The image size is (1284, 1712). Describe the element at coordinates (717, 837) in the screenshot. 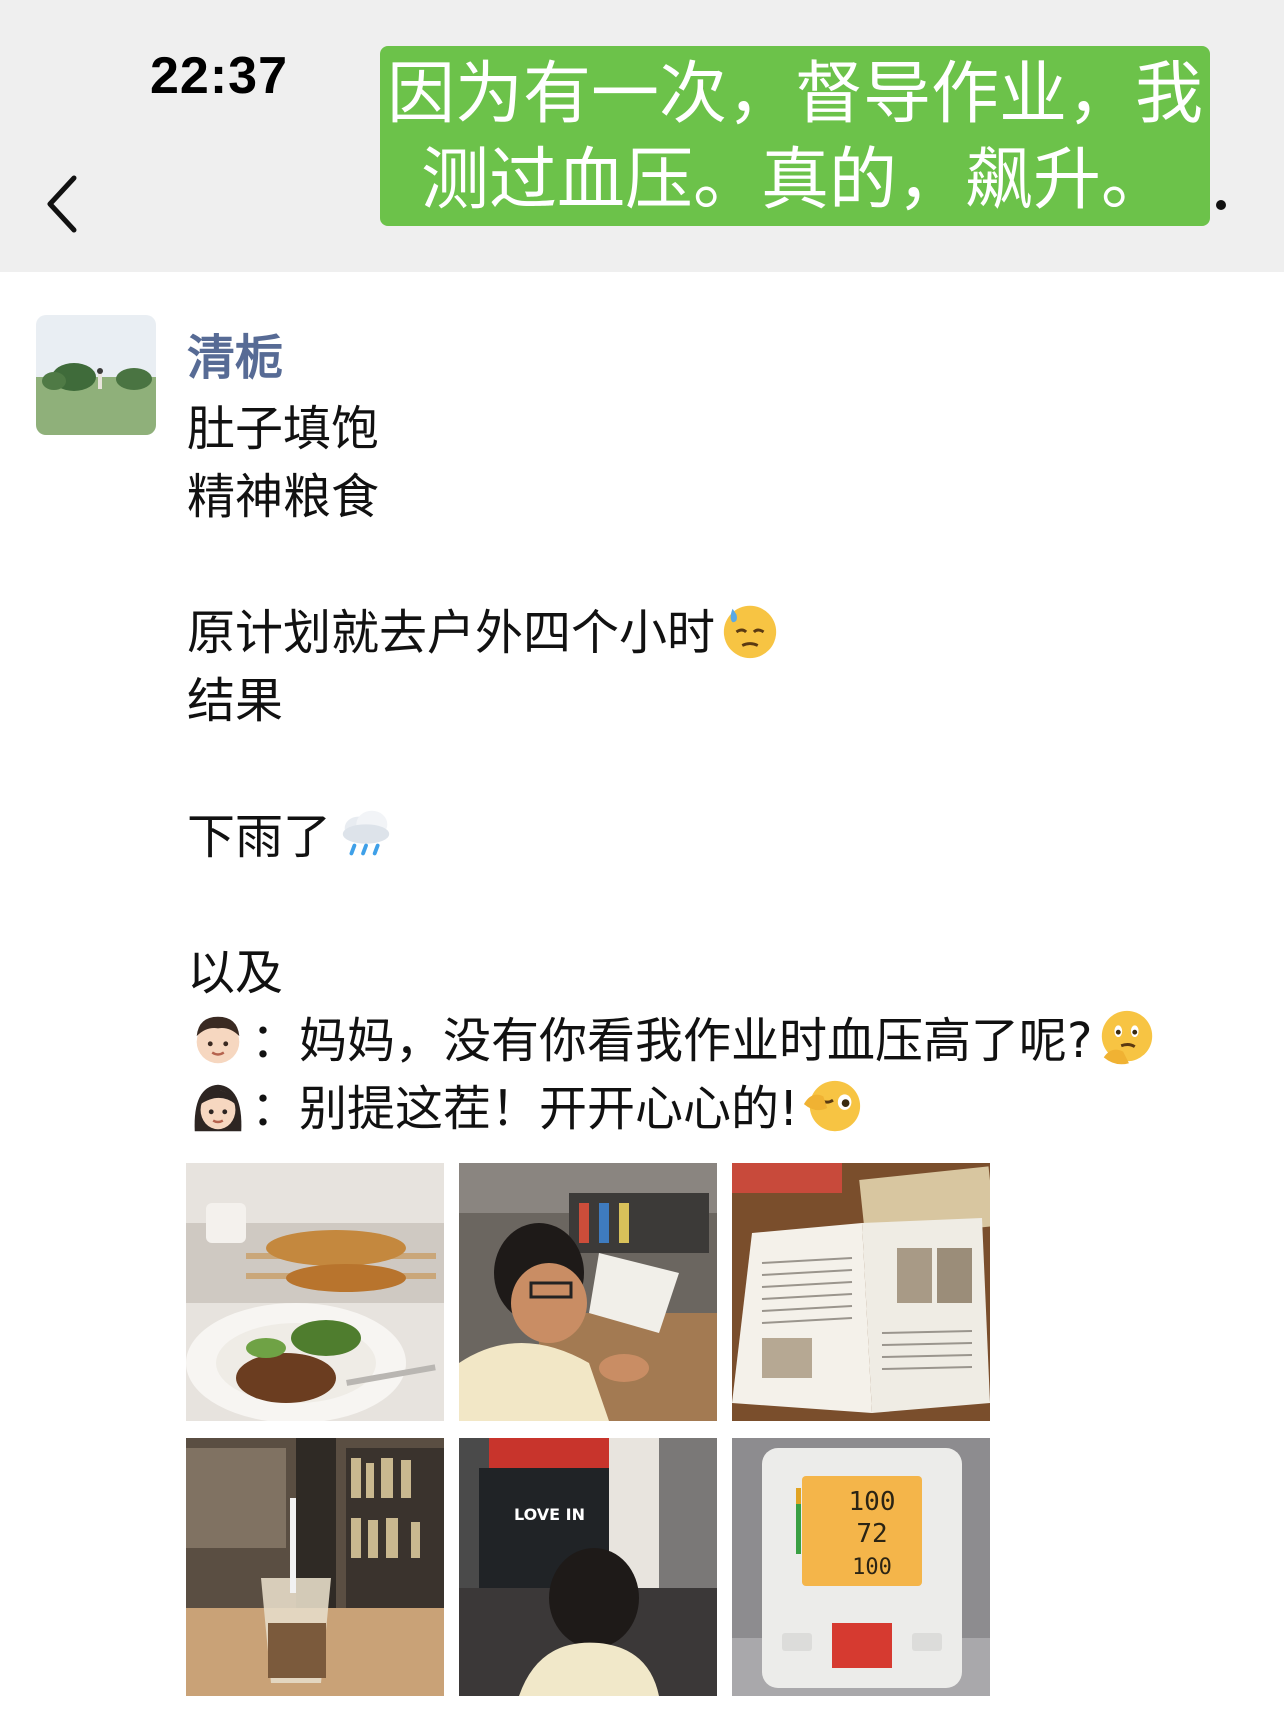

I see `post-line: 下雨了` at that location.